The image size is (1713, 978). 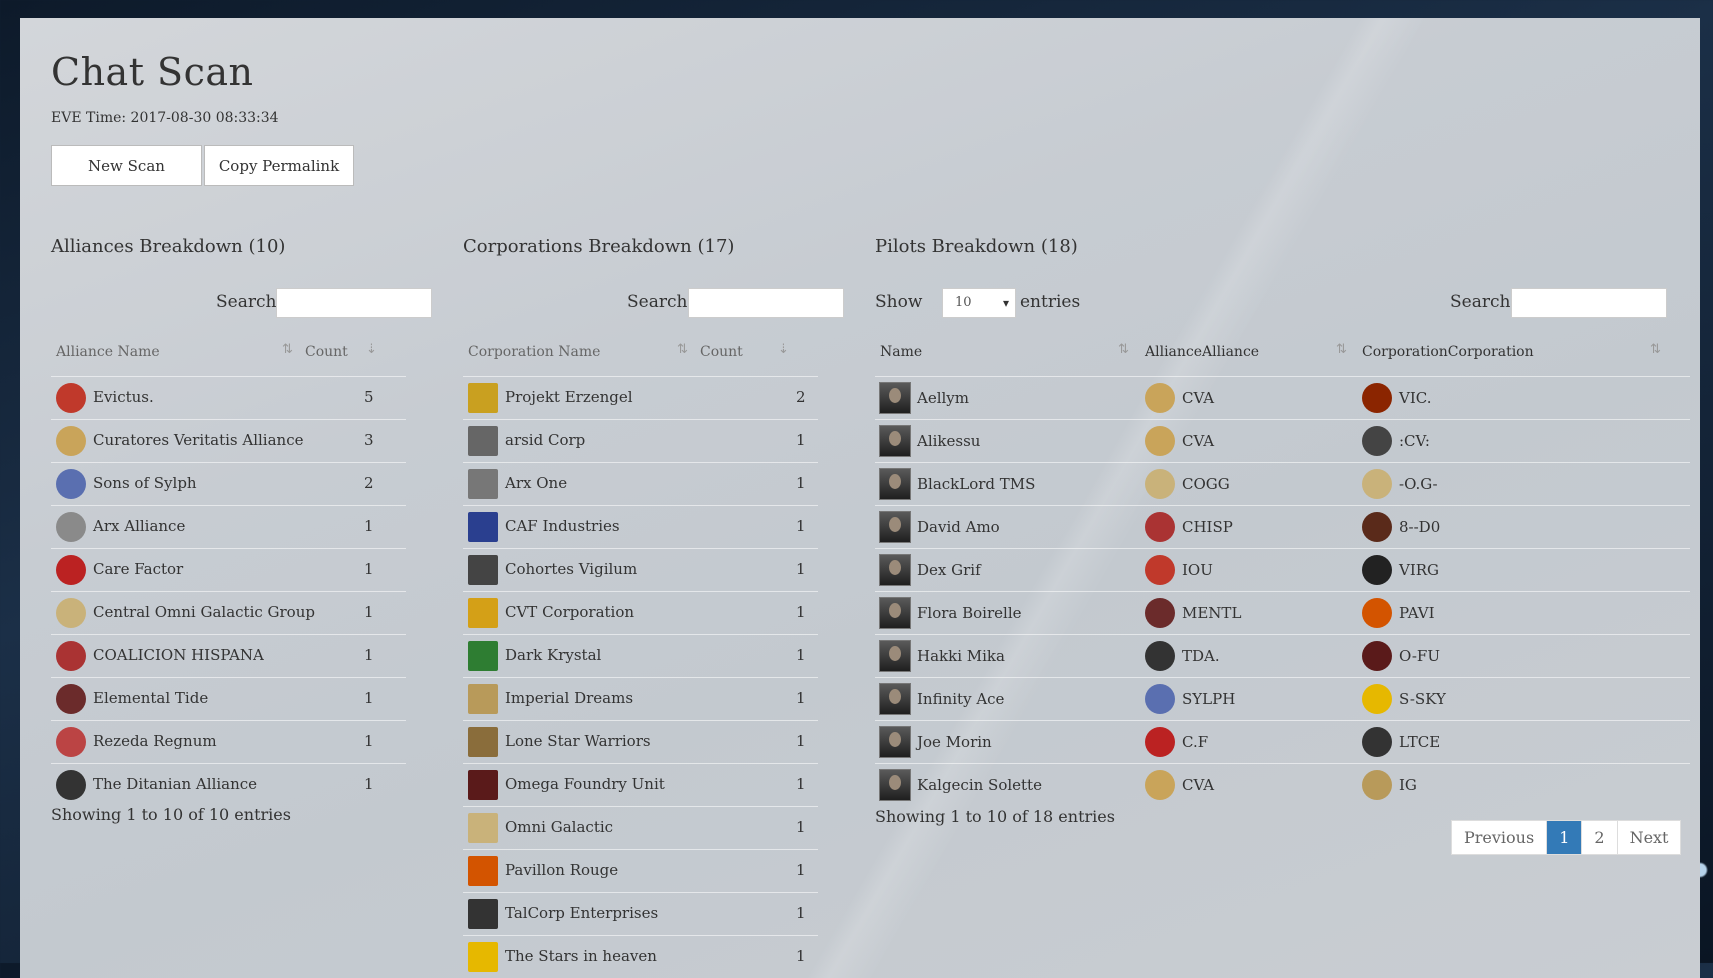 What do you see at coordinates (1282, 784) in the screenshot?
I see `table-row: Kalgecin Solette CVA IG` at bounding box center [1282, 784].